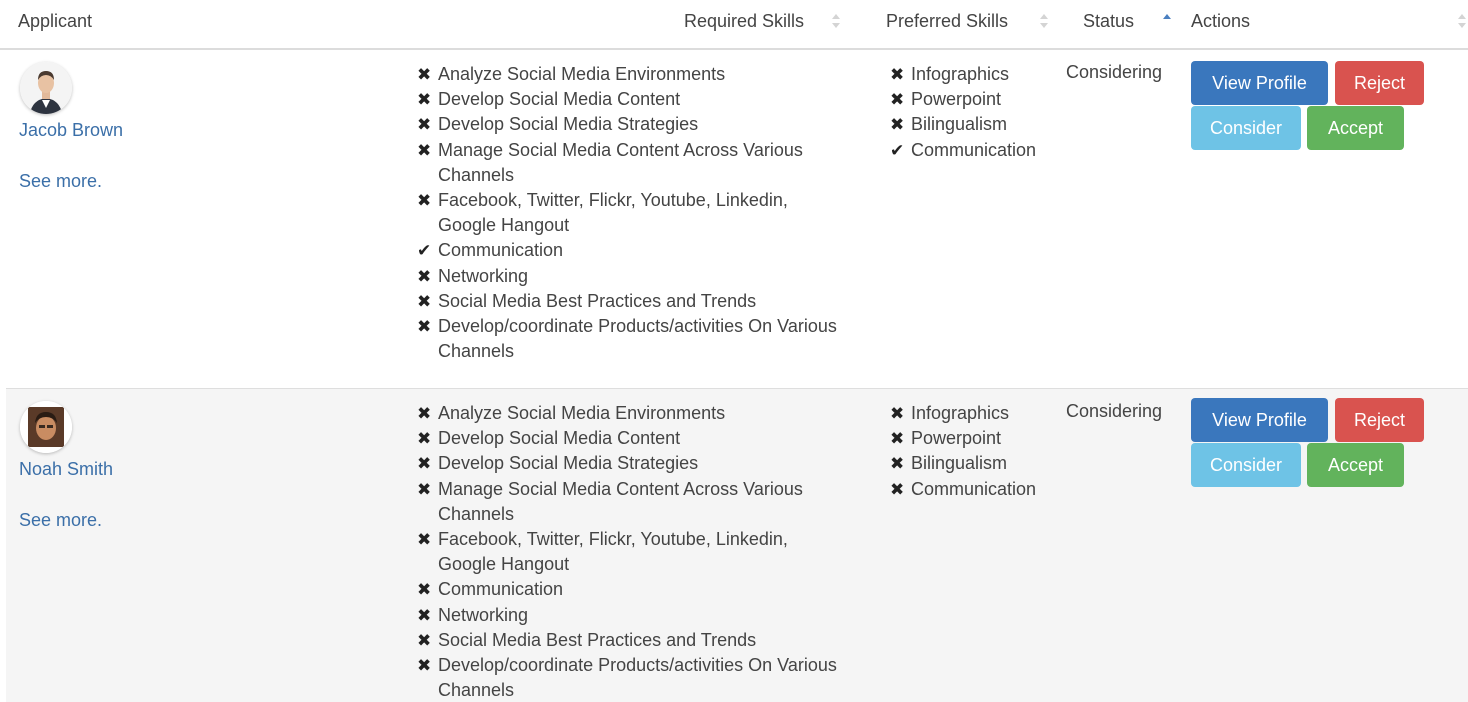 This screenshot has width=1468, height=702. What do you see at coordinates (1167, 21) in the screenshot?
I see `sort-ascending-icon` at bounding box center [1167, 21].